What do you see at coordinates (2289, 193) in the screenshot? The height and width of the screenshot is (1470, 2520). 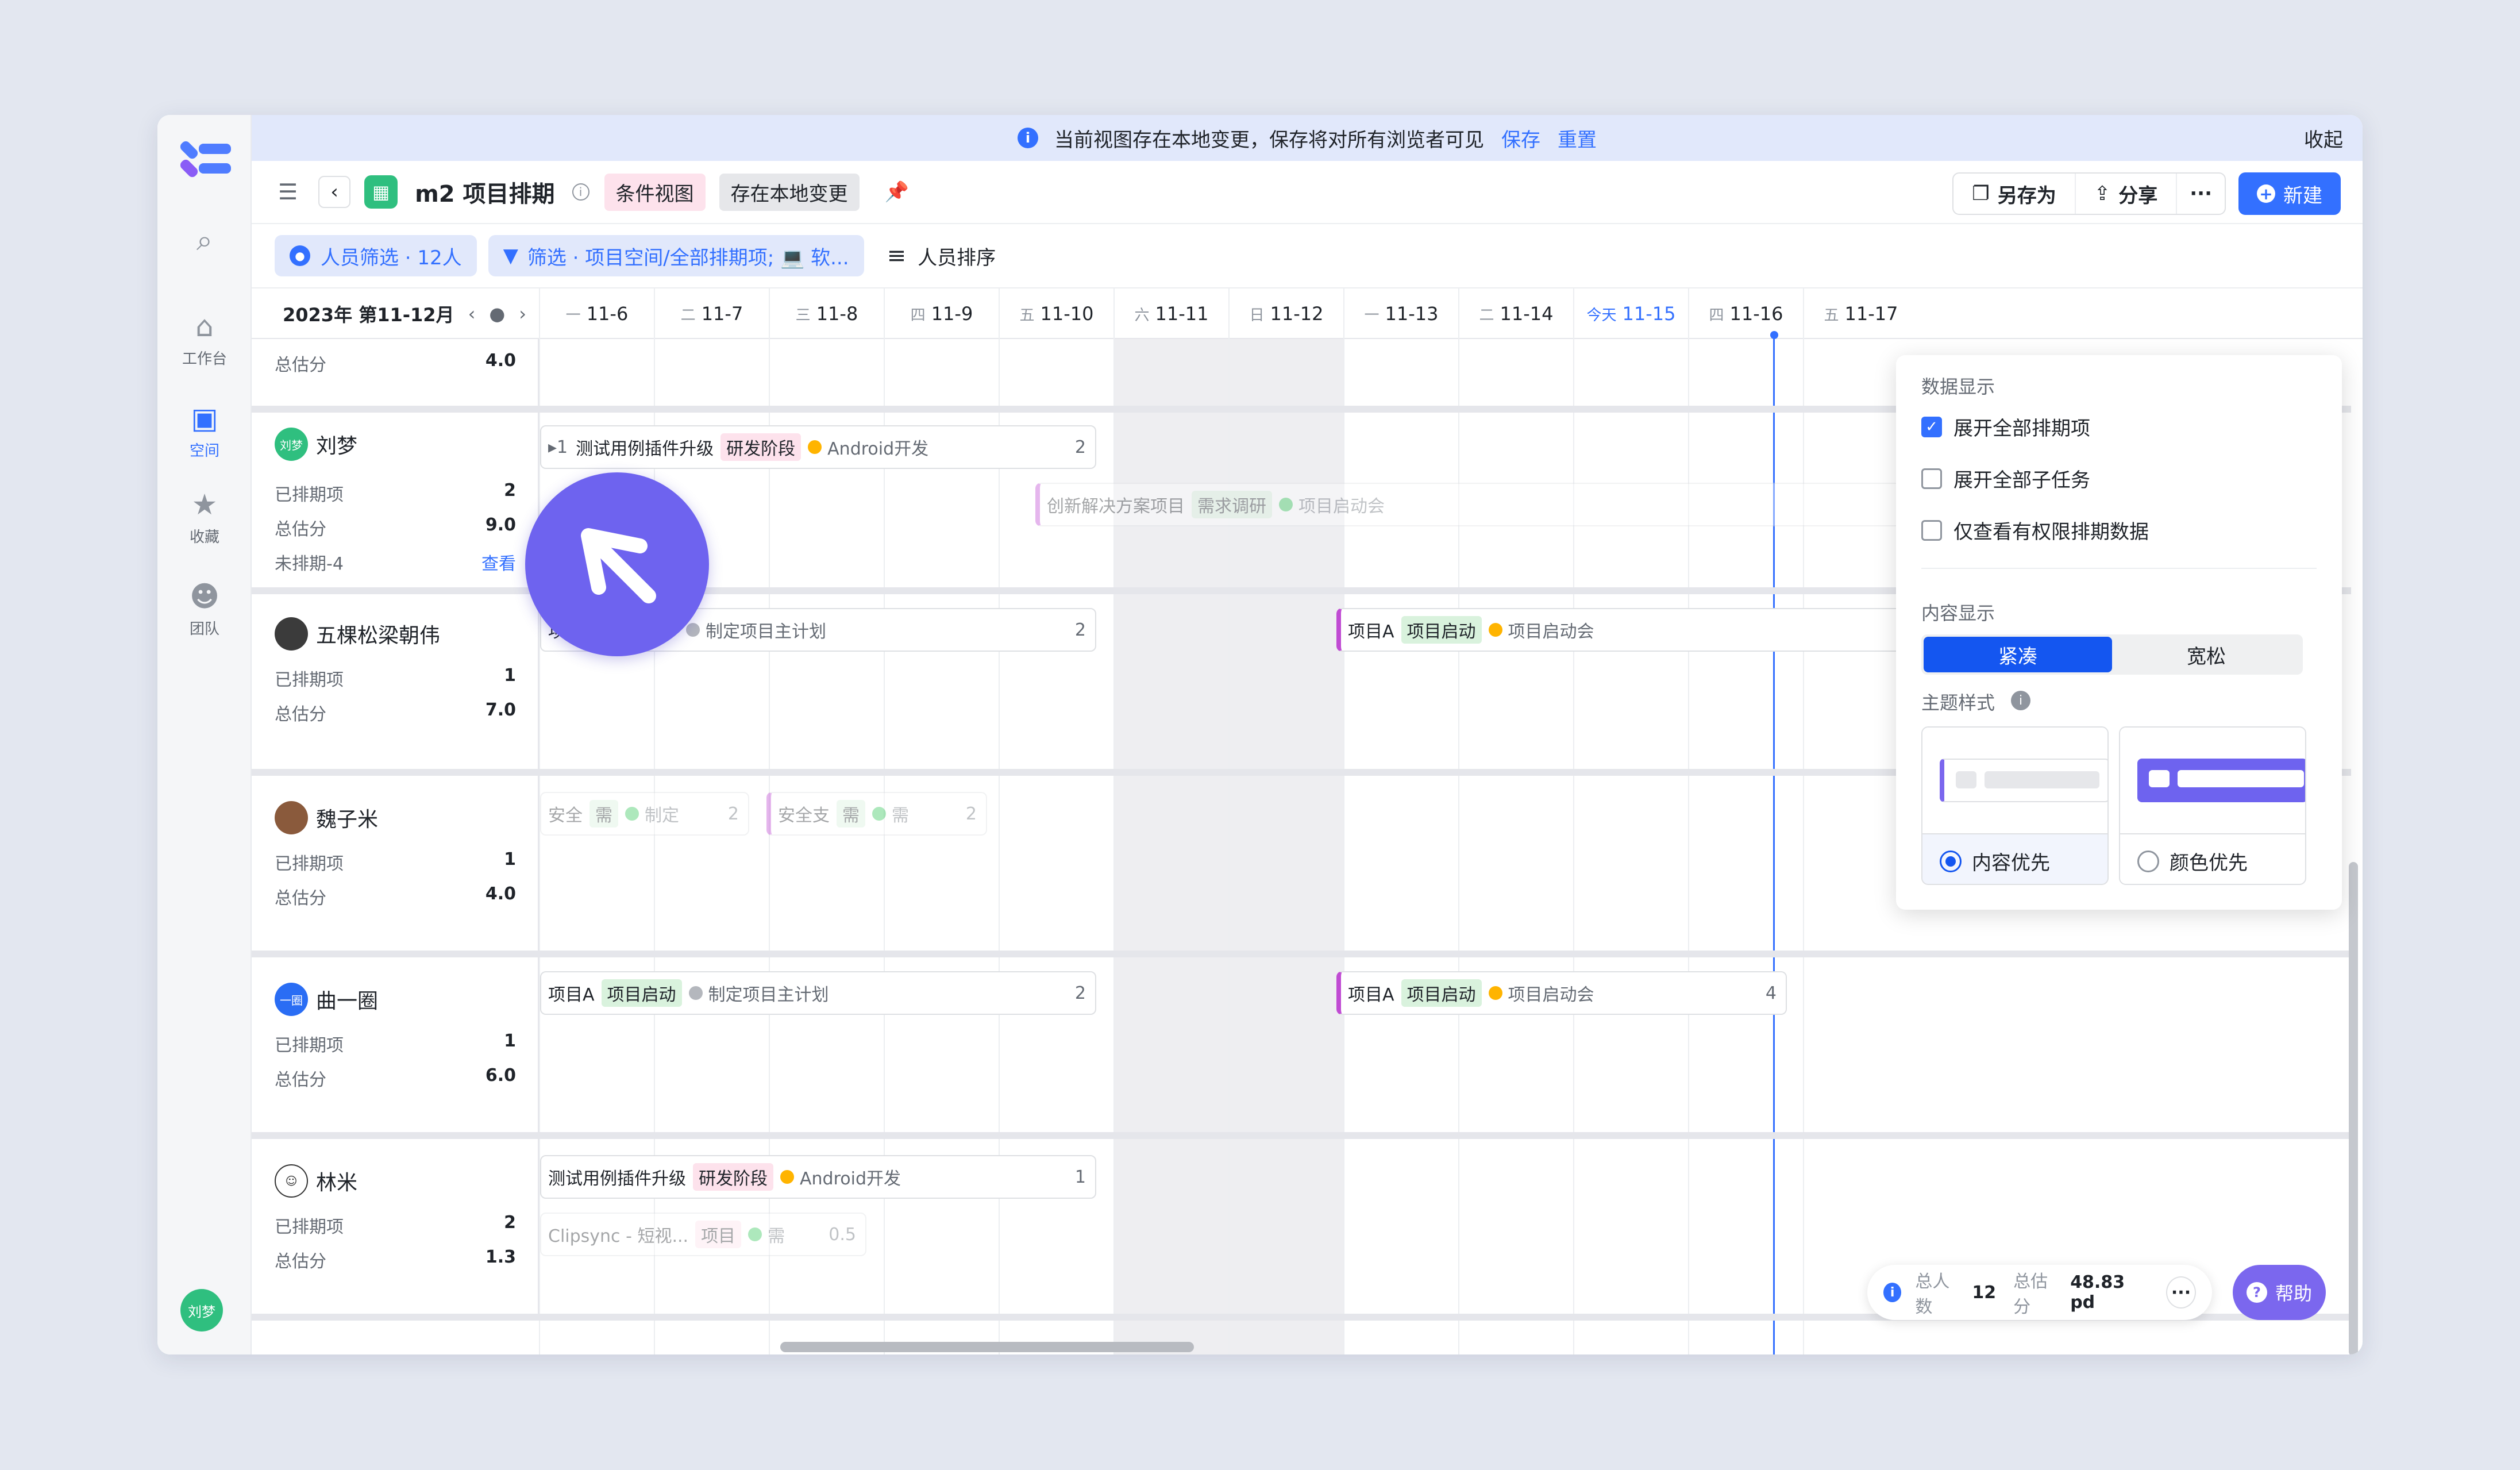 I see `new-button: + 新建` at bounding box center [2289, 193].